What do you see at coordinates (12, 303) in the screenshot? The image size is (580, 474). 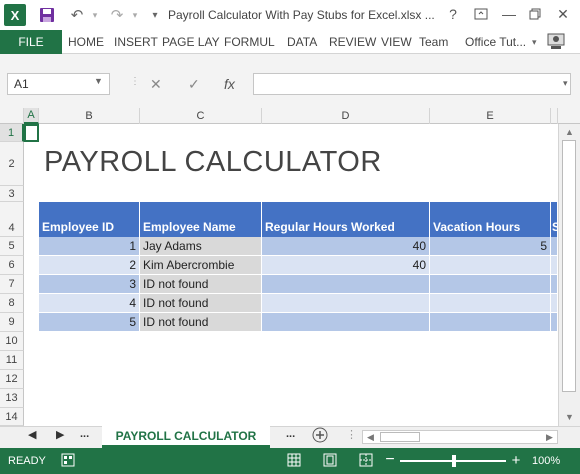 I see `row-header-8: 8` at bounding box center [12, 303].